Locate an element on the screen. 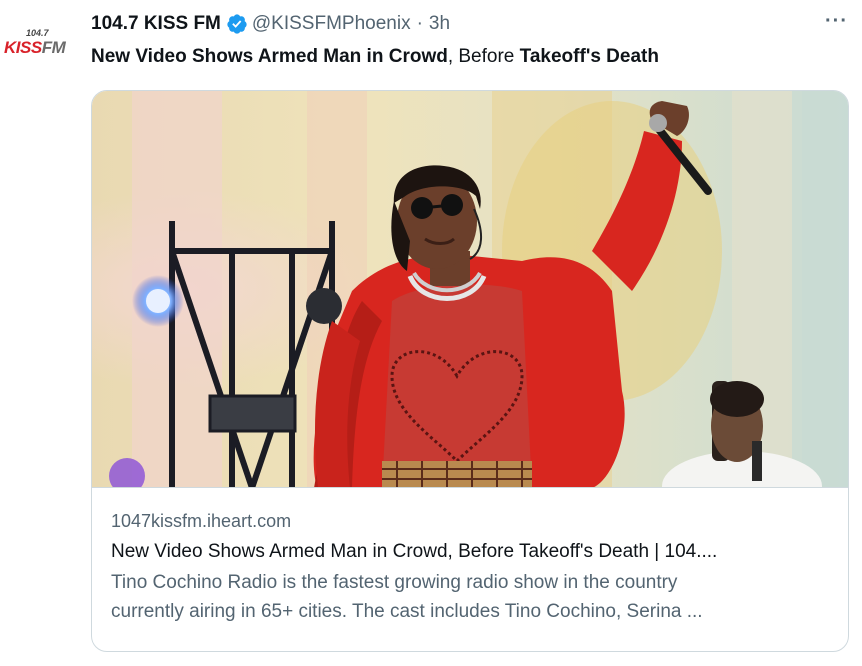 The height and width of the screenshot is (666, 862). tweet-time: 3h is located at coordinates (439, 24).